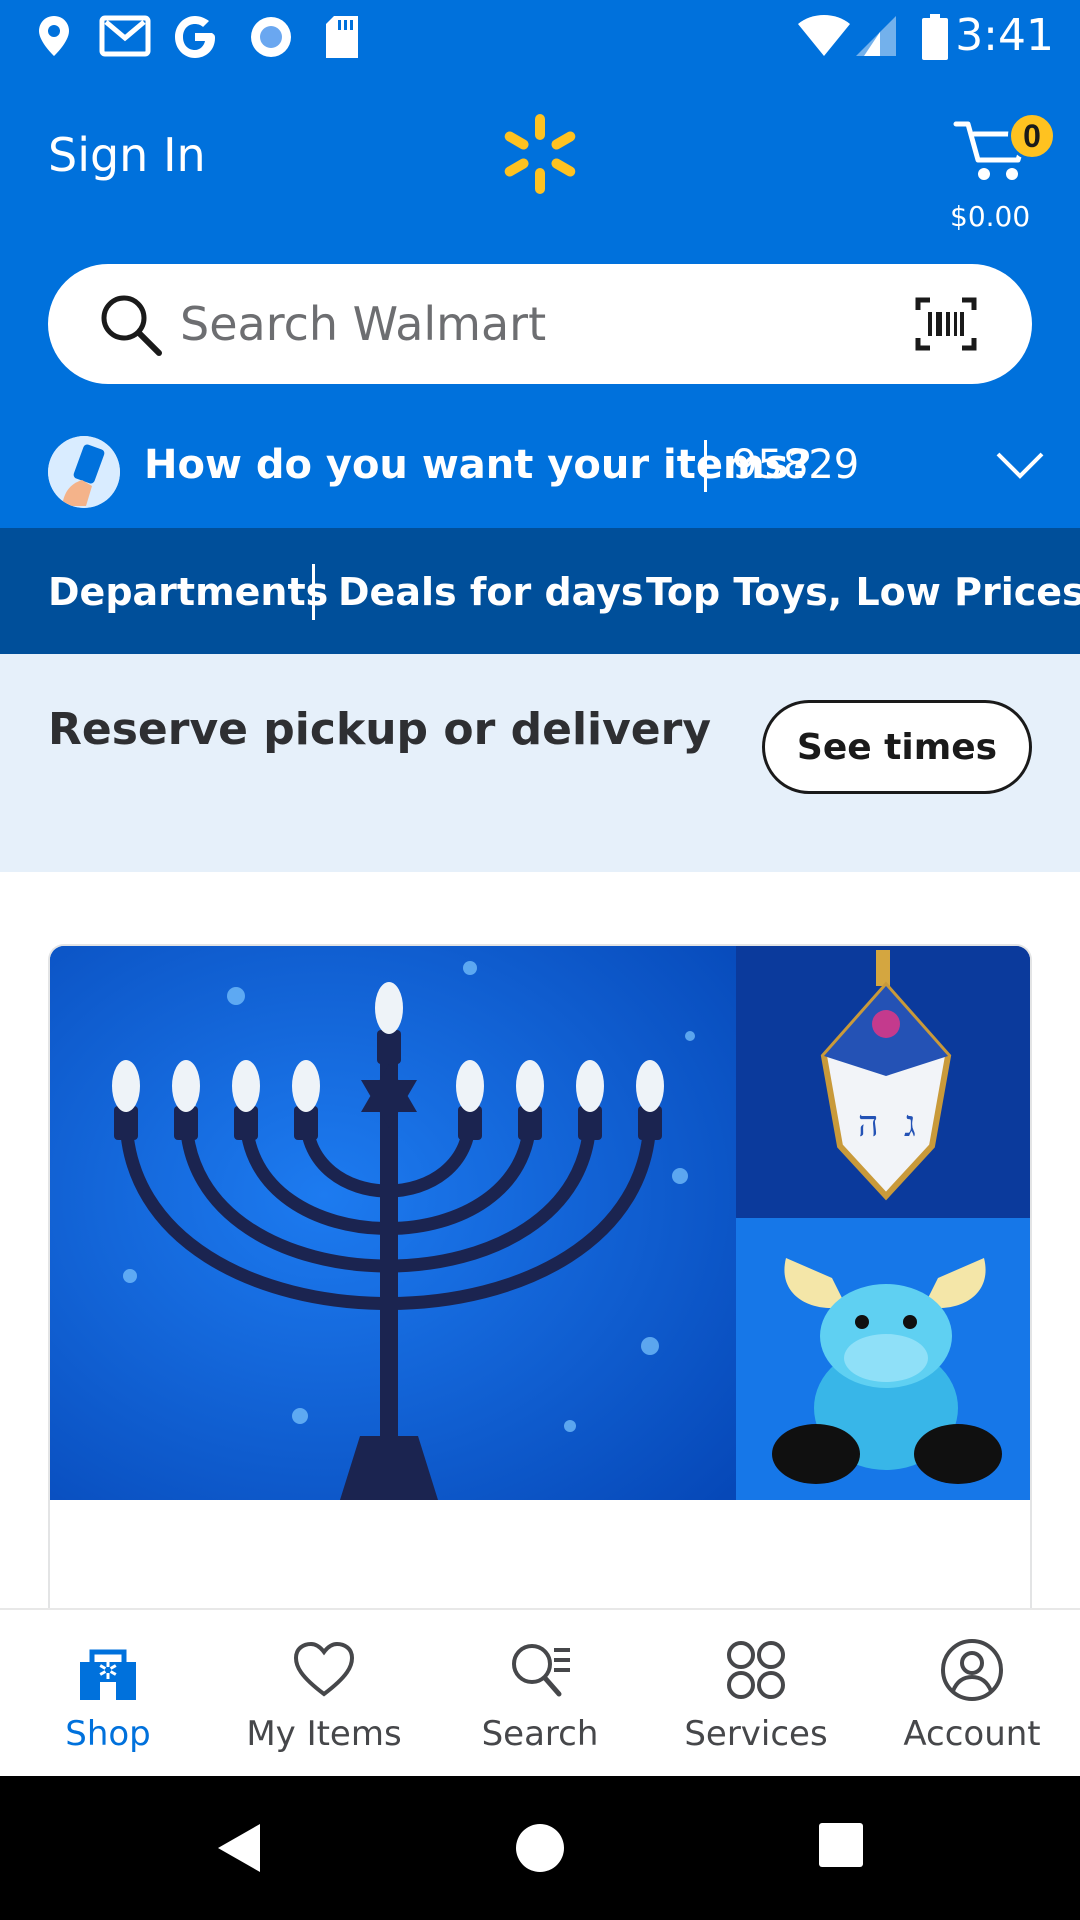 The width and height of the screenshot is (1080, 1920). Describe the element at coordinates (188, 592) in the screenshot. I see `nav-link-departments: Departments` at that location.